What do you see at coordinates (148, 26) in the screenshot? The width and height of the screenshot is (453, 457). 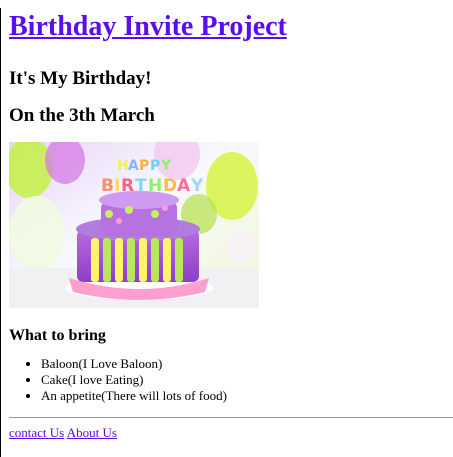 I see `title-link: Birthday Invite Project` at bounding box center [148, 26].